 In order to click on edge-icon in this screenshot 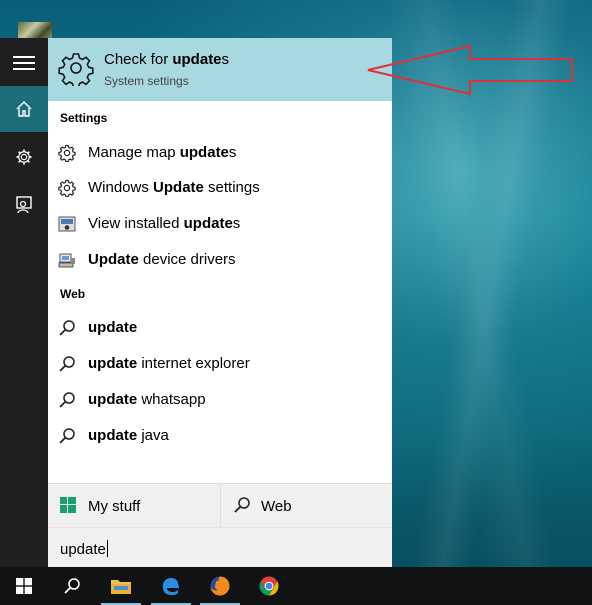, I will do `click(170, 586)`.